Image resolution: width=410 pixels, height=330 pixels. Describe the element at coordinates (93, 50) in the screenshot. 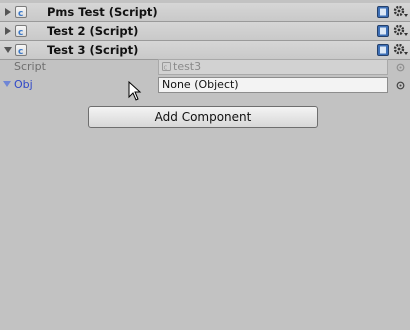

I see `component-title: Test 3 (Script)` at that location.